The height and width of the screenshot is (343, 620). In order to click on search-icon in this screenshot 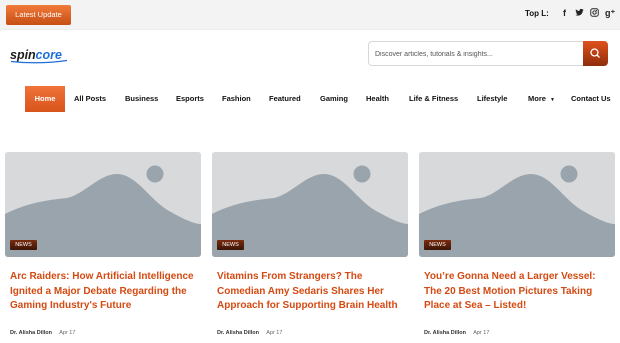, I will do `click(595, 53)`.